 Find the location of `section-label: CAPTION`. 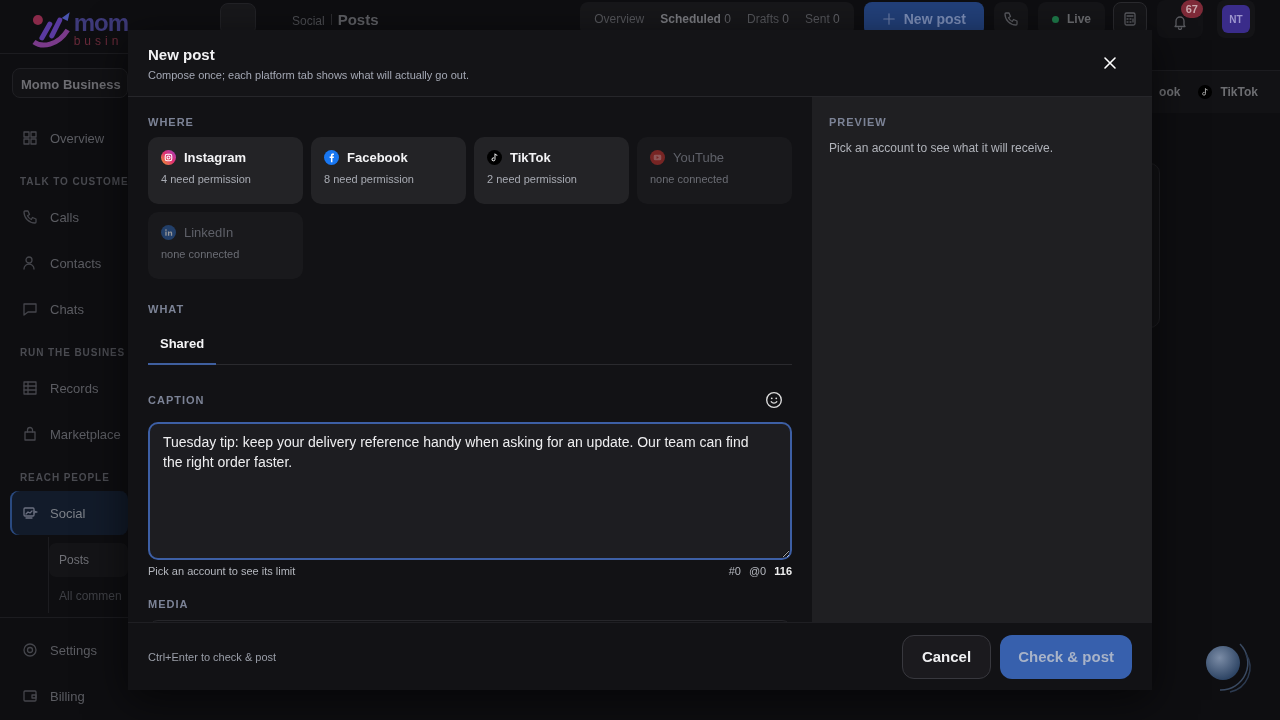

section-label: CAPTION is located at coordinates (176, 400).